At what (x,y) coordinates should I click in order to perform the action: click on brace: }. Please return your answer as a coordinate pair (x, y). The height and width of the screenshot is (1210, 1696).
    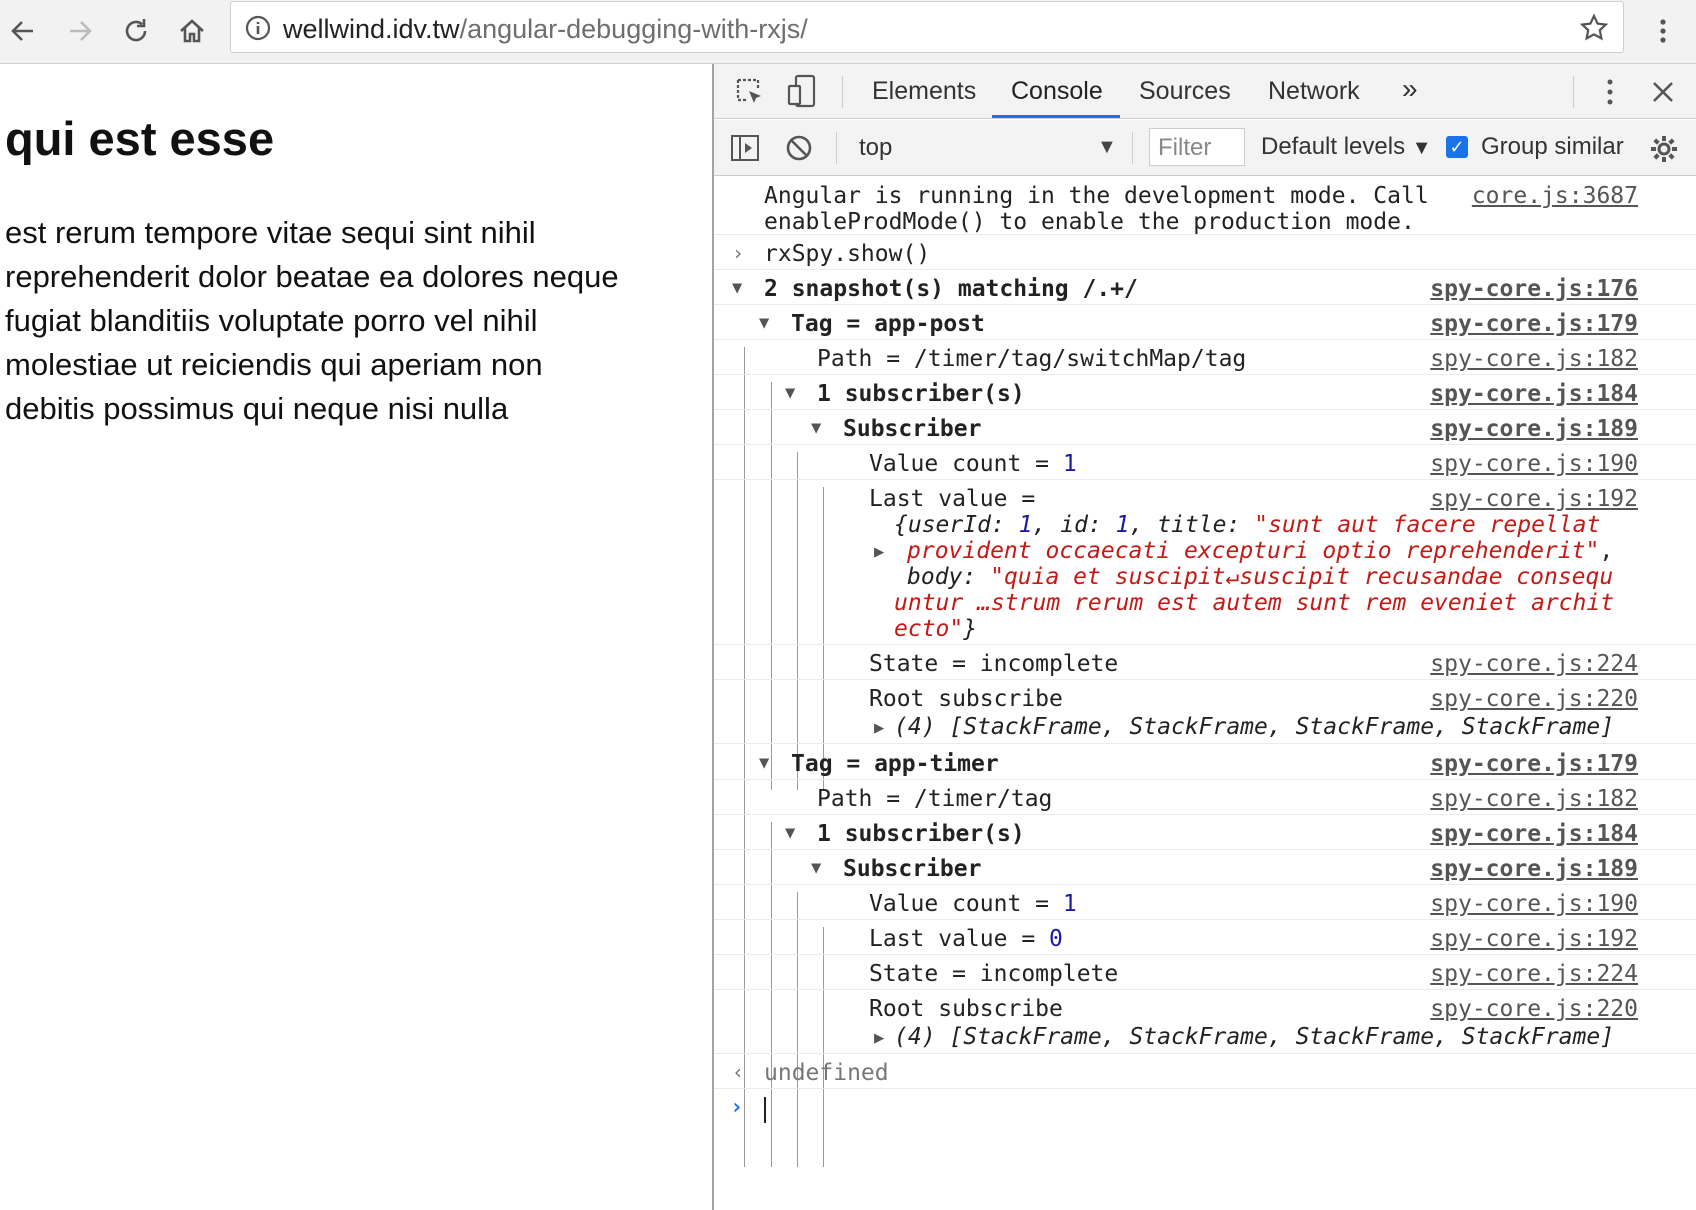
    Looking at the image, I should click on (970, 629).